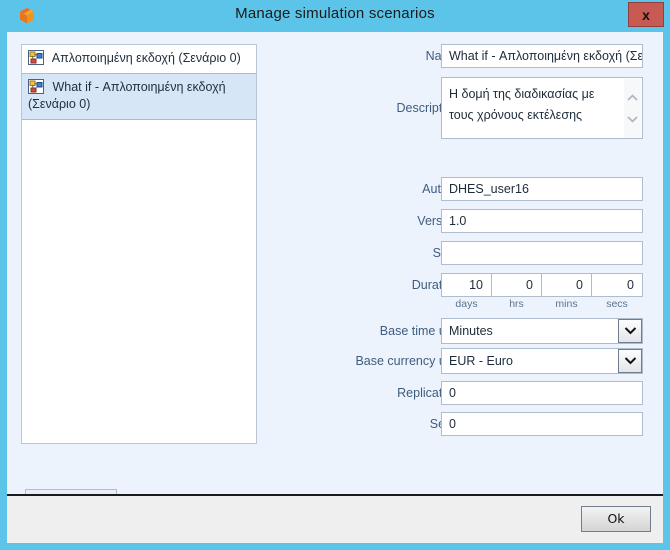 The height and width of the screenshot is (550, 670). What do you see at coordinates (617, 304) in the screenshot?
I see `duration-secs-caption: secs` at bounding box center [617, 304].